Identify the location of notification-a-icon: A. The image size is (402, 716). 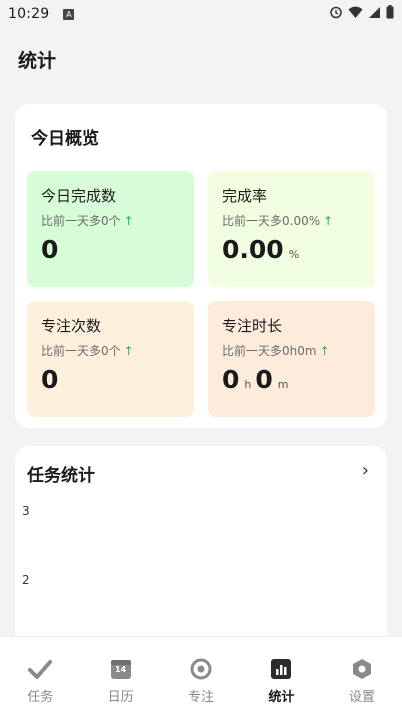
(69, 14).